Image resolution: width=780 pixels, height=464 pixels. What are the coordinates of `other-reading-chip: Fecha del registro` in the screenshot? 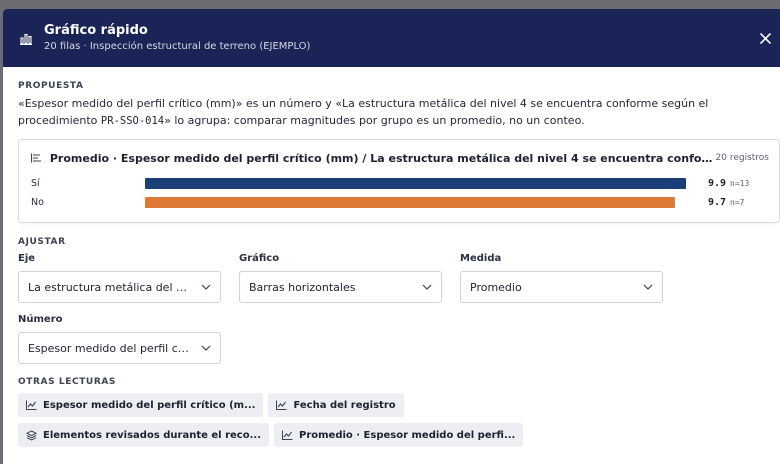 It's located at (336, 405).